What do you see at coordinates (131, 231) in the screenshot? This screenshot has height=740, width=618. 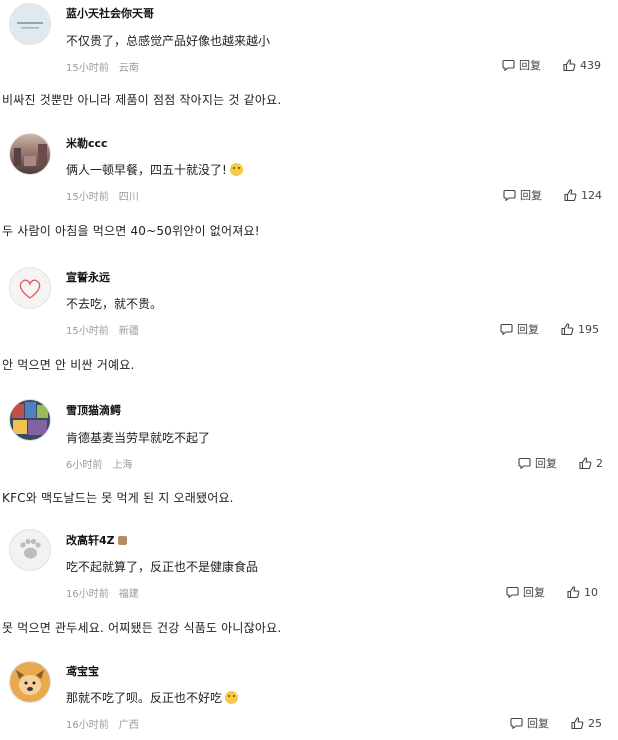 I see `translation-text: 두 사람이 아침을 먹으면 40~50위안이 없어져요!` at bounding box center [131, 231].